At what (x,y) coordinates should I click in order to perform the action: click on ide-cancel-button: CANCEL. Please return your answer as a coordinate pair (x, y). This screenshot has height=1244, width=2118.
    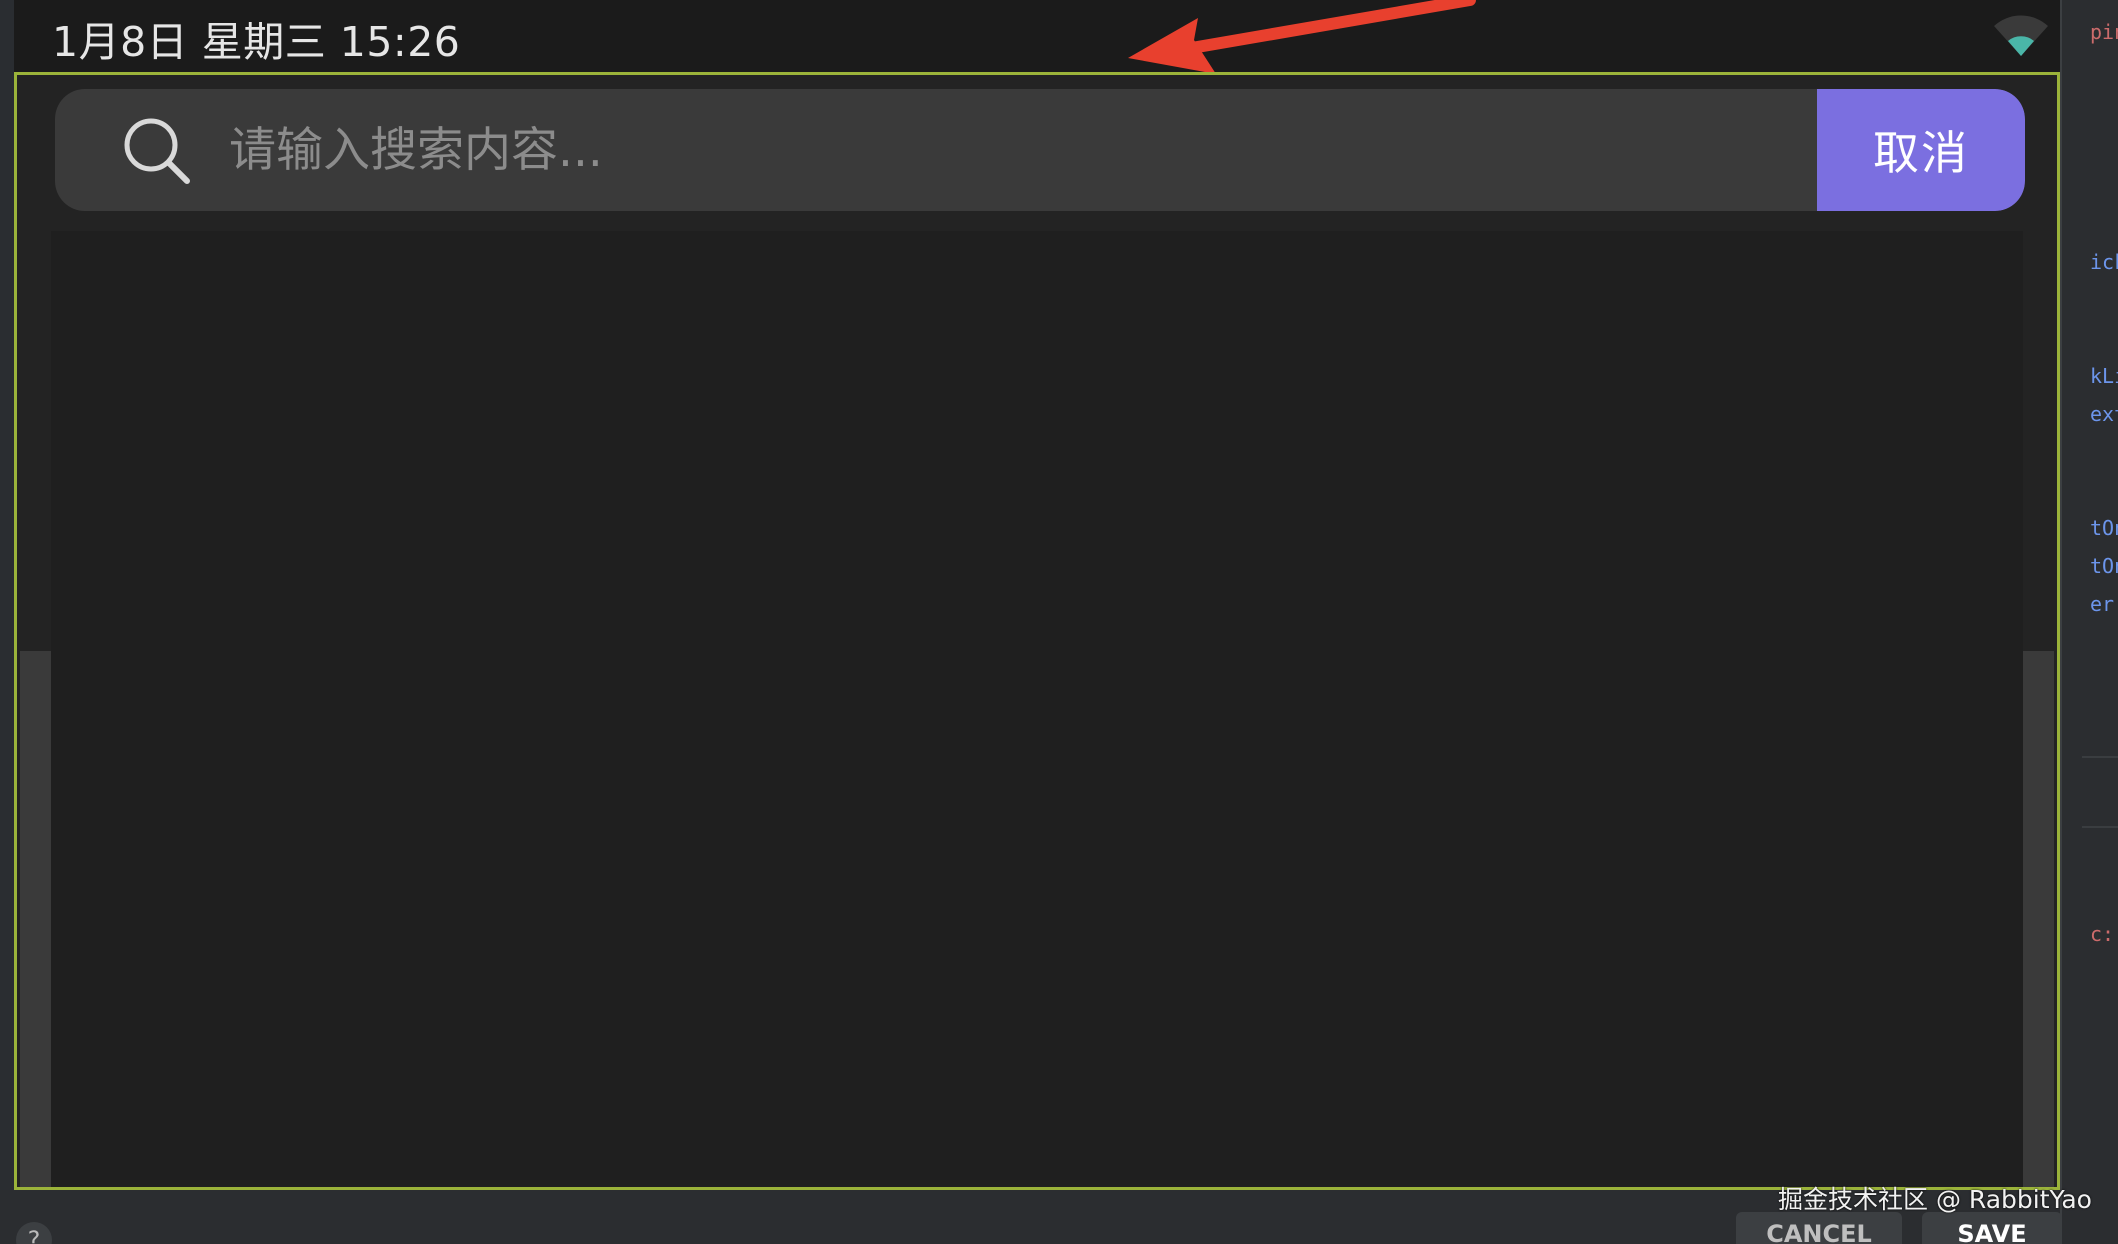
    Looking at the image, I should click on (1819, 1228).